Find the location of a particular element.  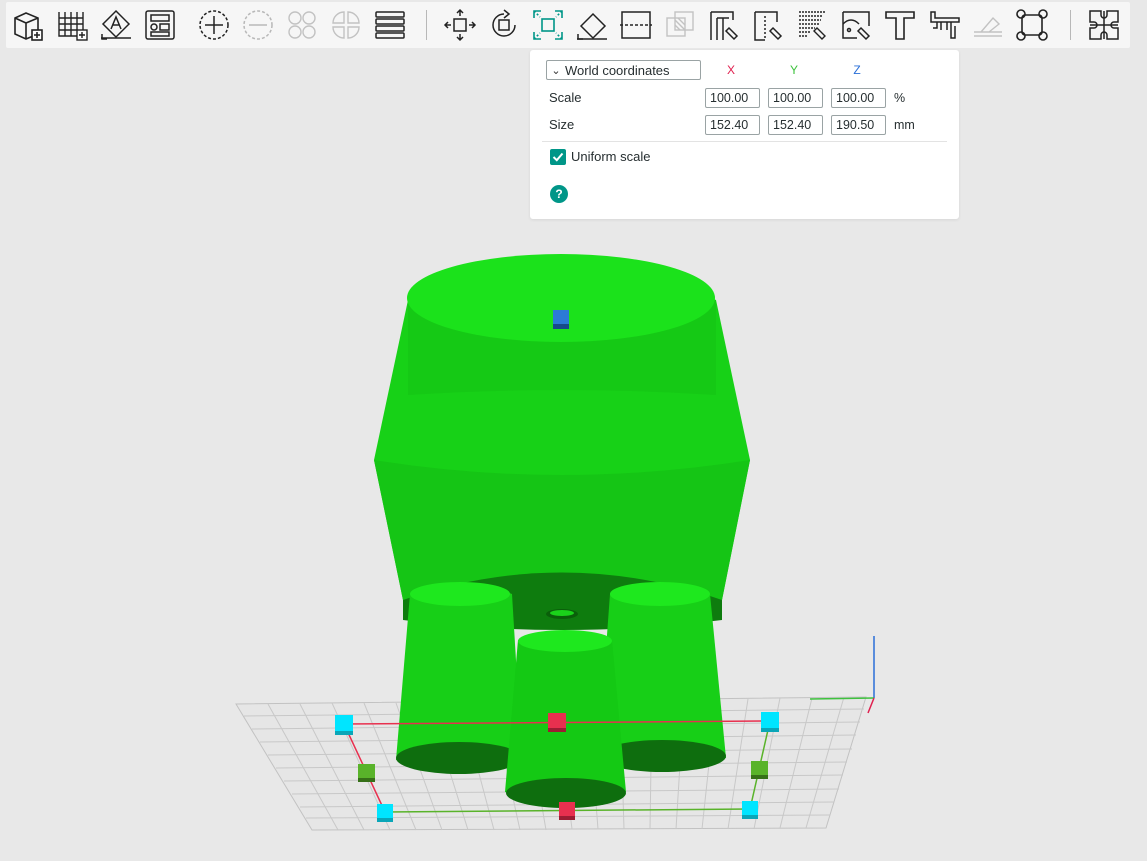

coordinate-system-dropdown: ⌄ World coordinates is located at coordinates (623, 70).